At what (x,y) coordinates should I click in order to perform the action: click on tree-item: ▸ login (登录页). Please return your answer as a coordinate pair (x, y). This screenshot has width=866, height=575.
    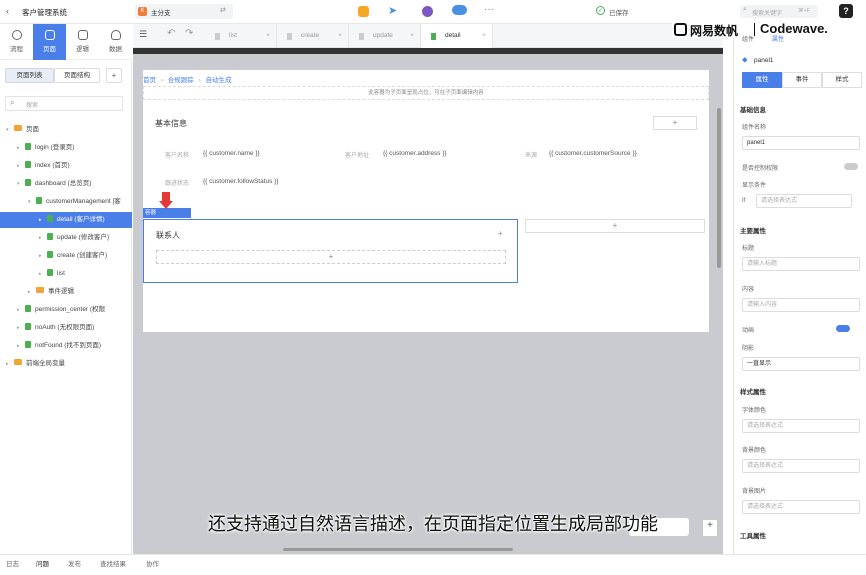
    Looking at the image, I should click on (66, 148).